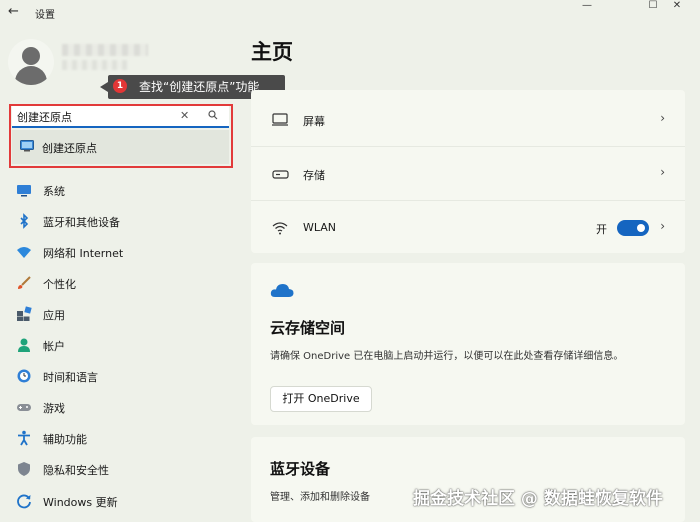  I want to click on sidebar-item-label: 帐户, so click(54, 346).